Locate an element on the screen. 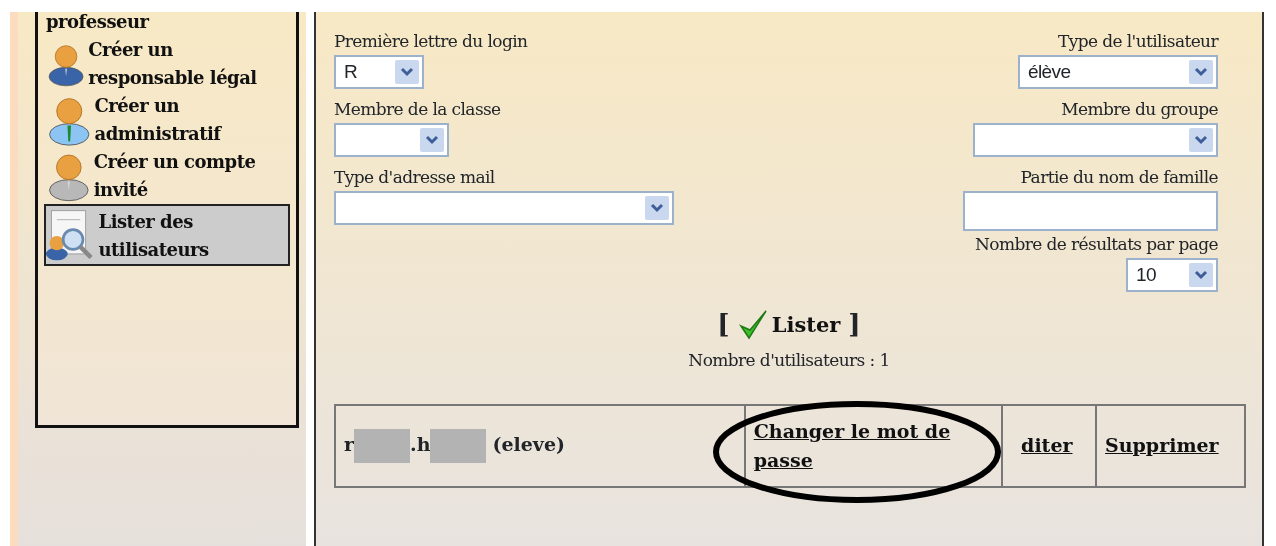 The image size is (1276, 546). sidebar-item: Lister des utilisateurs is located at coordinates (167, 235).